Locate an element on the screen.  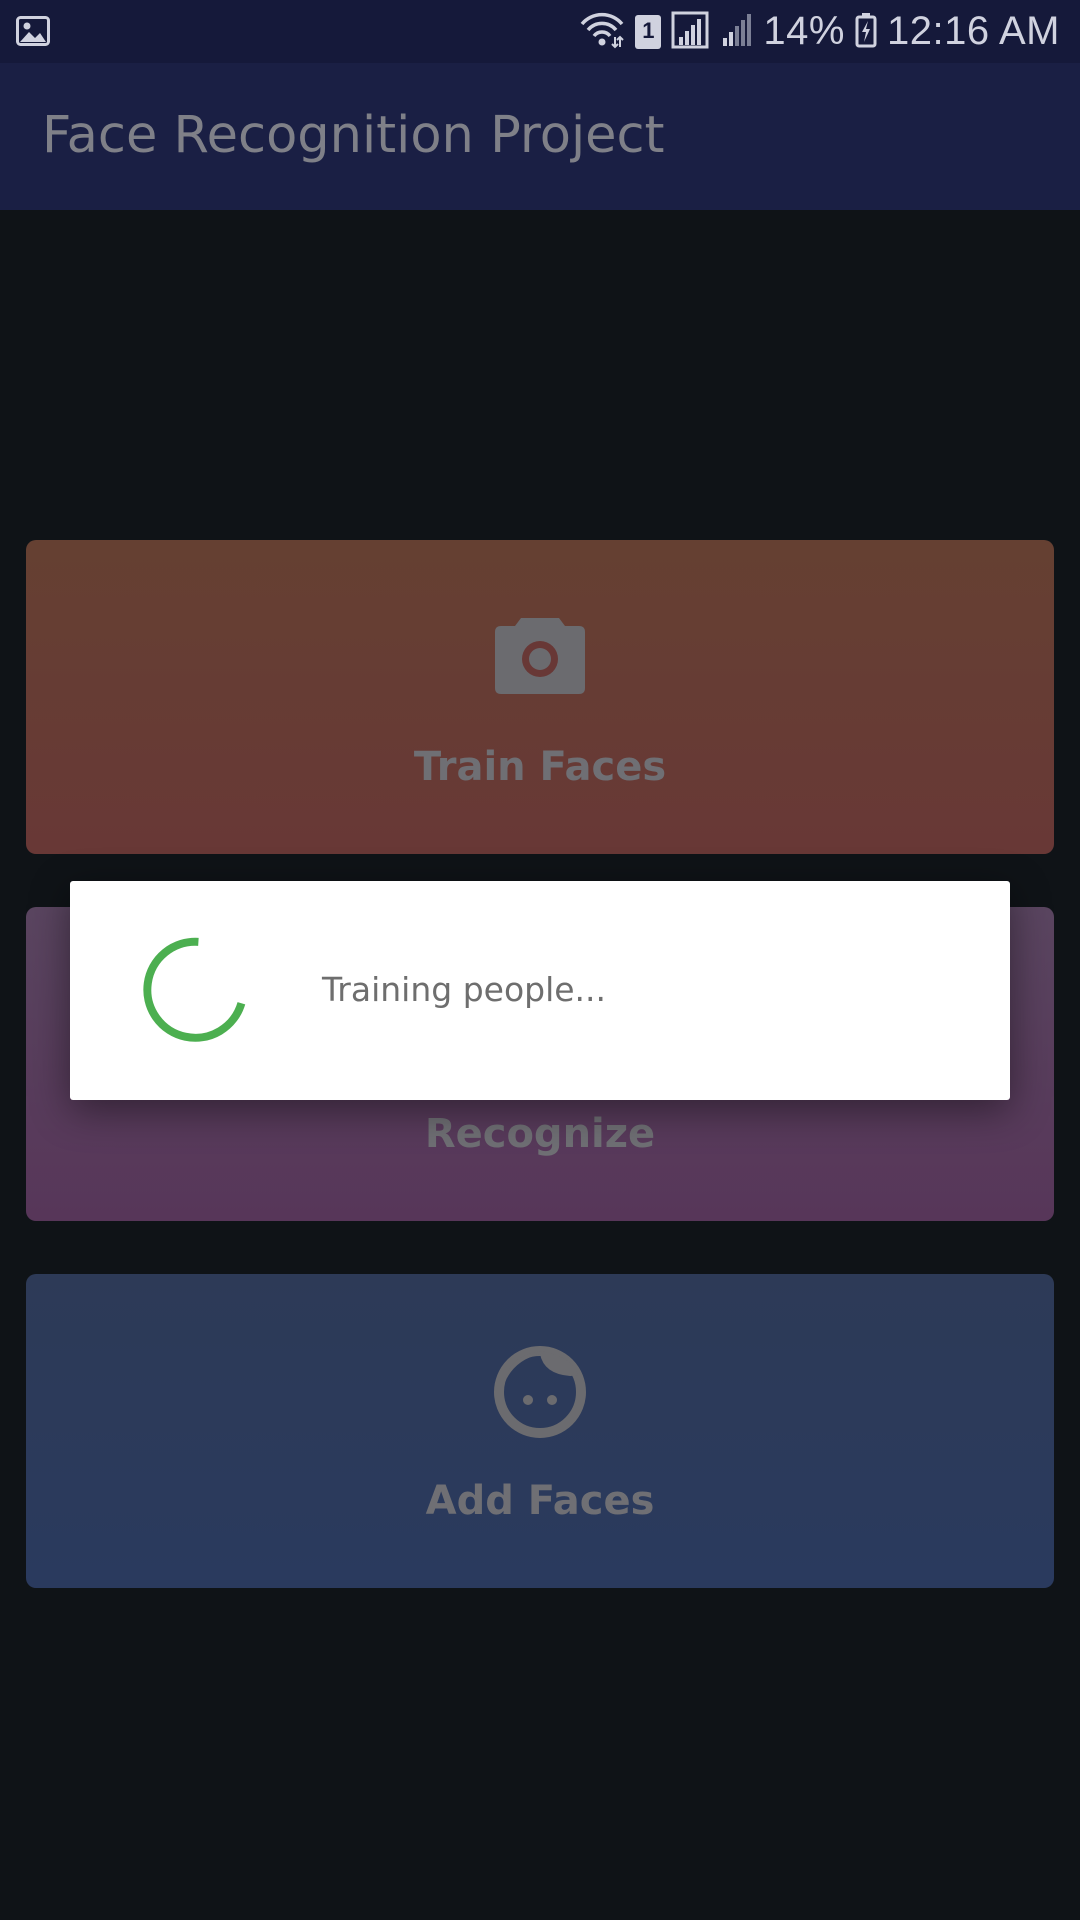
wifi-icon is located at coordinates (602, 32).